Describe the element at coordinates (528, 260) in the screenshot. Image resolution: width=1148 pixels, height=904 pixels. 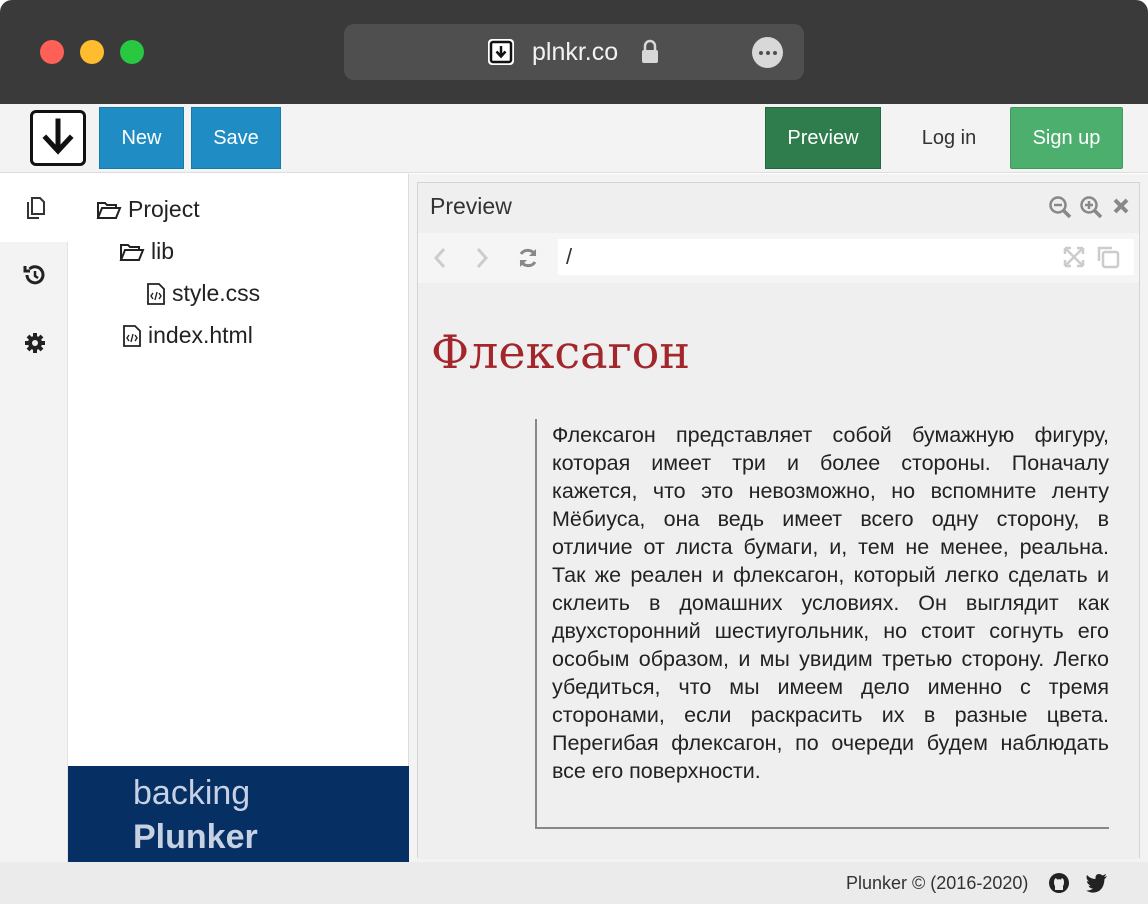
I see `refresh-icon` at that location.